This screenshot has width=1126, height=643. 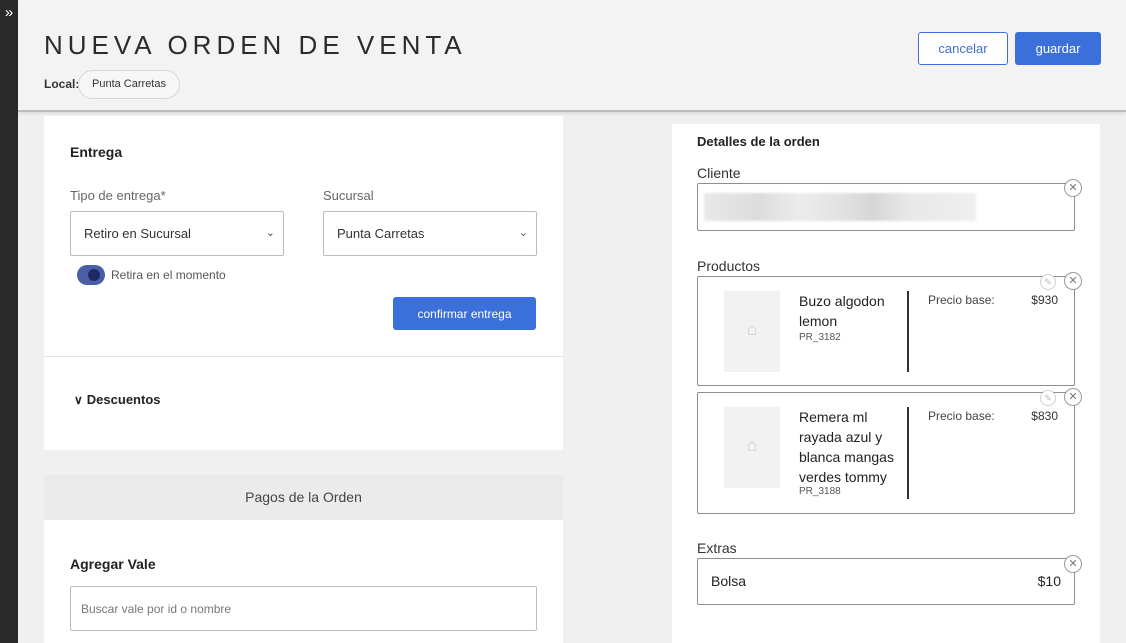 What do you see at coordinates (62, 84) in the screenshot?
I see `local-label: Local:` at bounding box center [62, 84].